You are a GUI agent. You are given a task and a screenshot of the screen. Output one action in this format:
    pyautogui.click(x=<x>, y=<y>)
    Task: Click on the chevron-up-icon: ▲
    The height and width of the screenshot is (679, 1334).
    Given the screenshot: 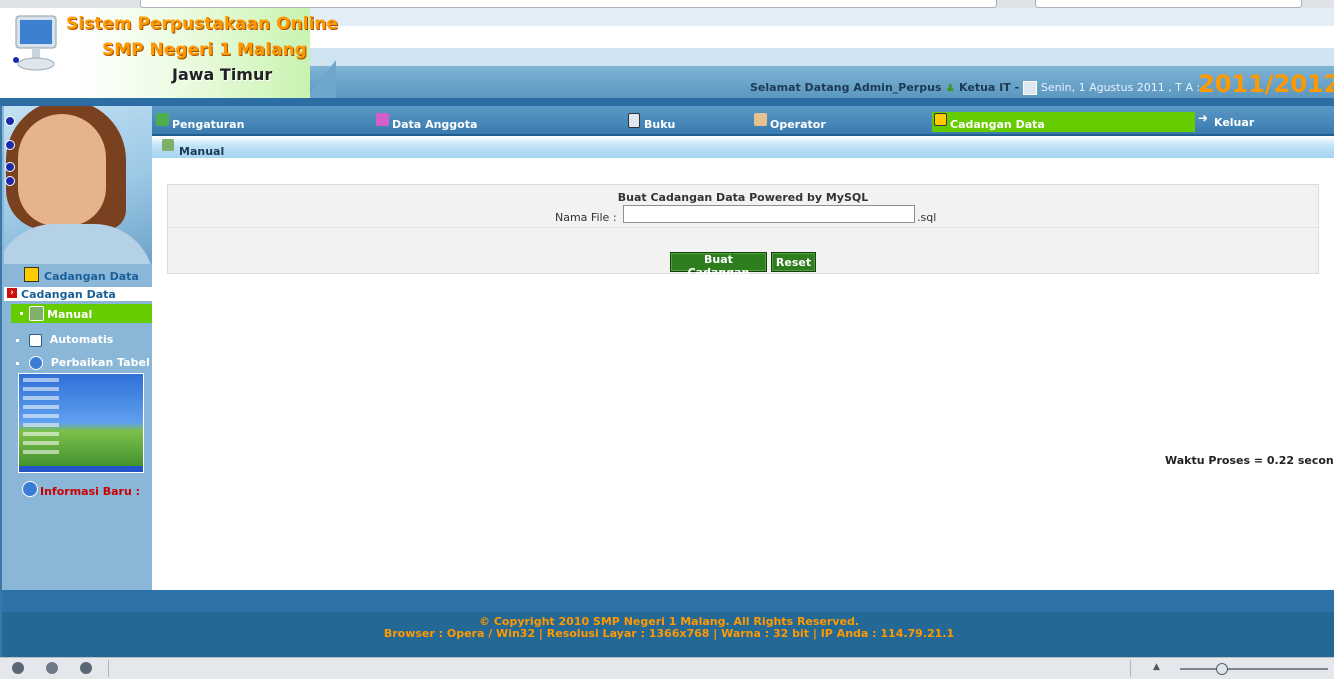 What is the action you would take?
    pyautogui.click(x=1156, y=667)
    